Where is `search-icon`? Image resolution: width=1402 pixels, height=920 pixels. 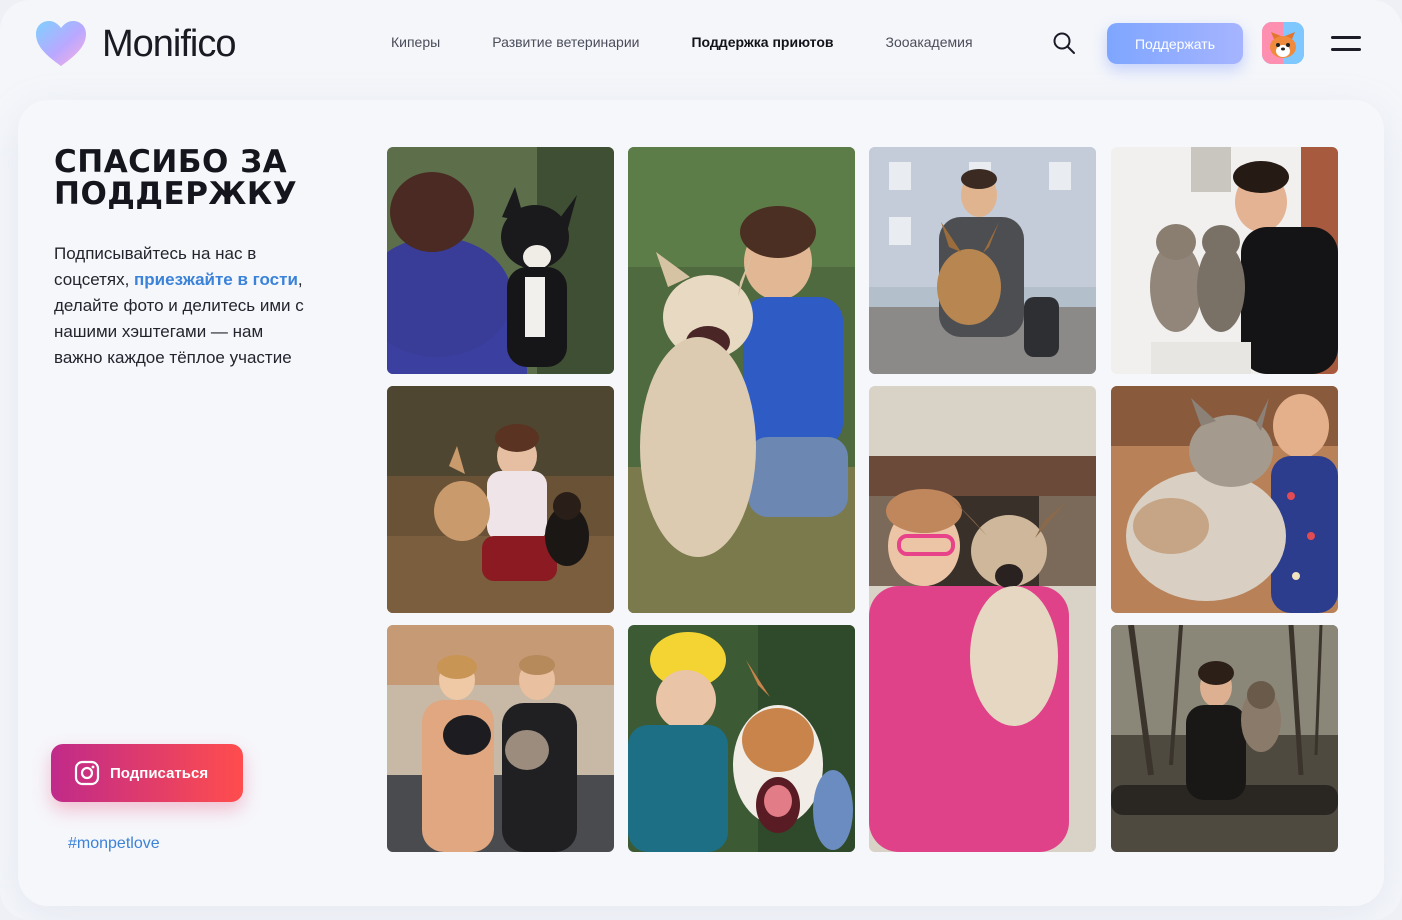
search-icon is located at coordinates (1064, 43).